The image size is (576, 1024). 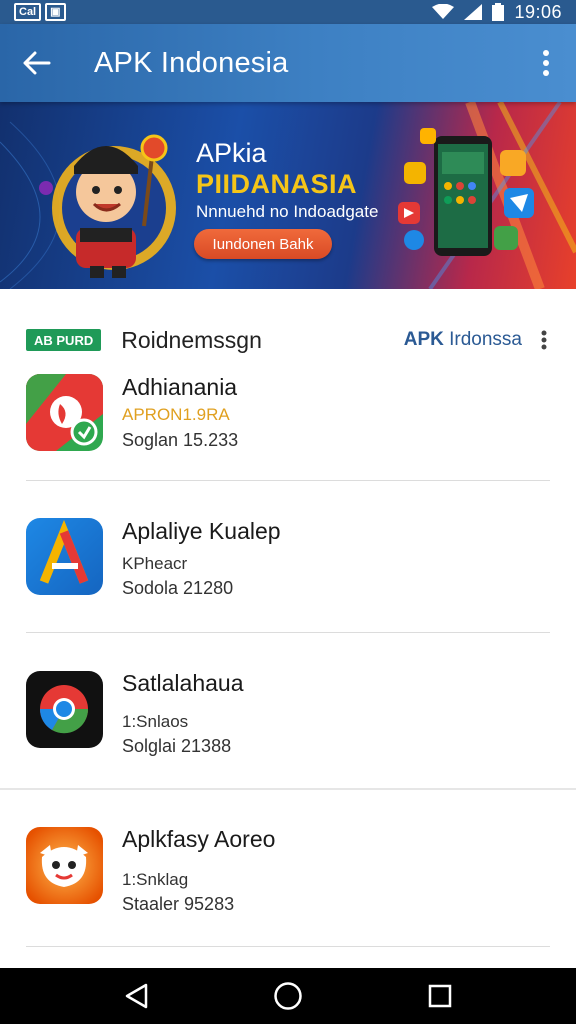 What do you see at coordinates (482, 339) in the screenshot?
I see `brand-suffix: Irdonssa` at bounding box center [482, 339].